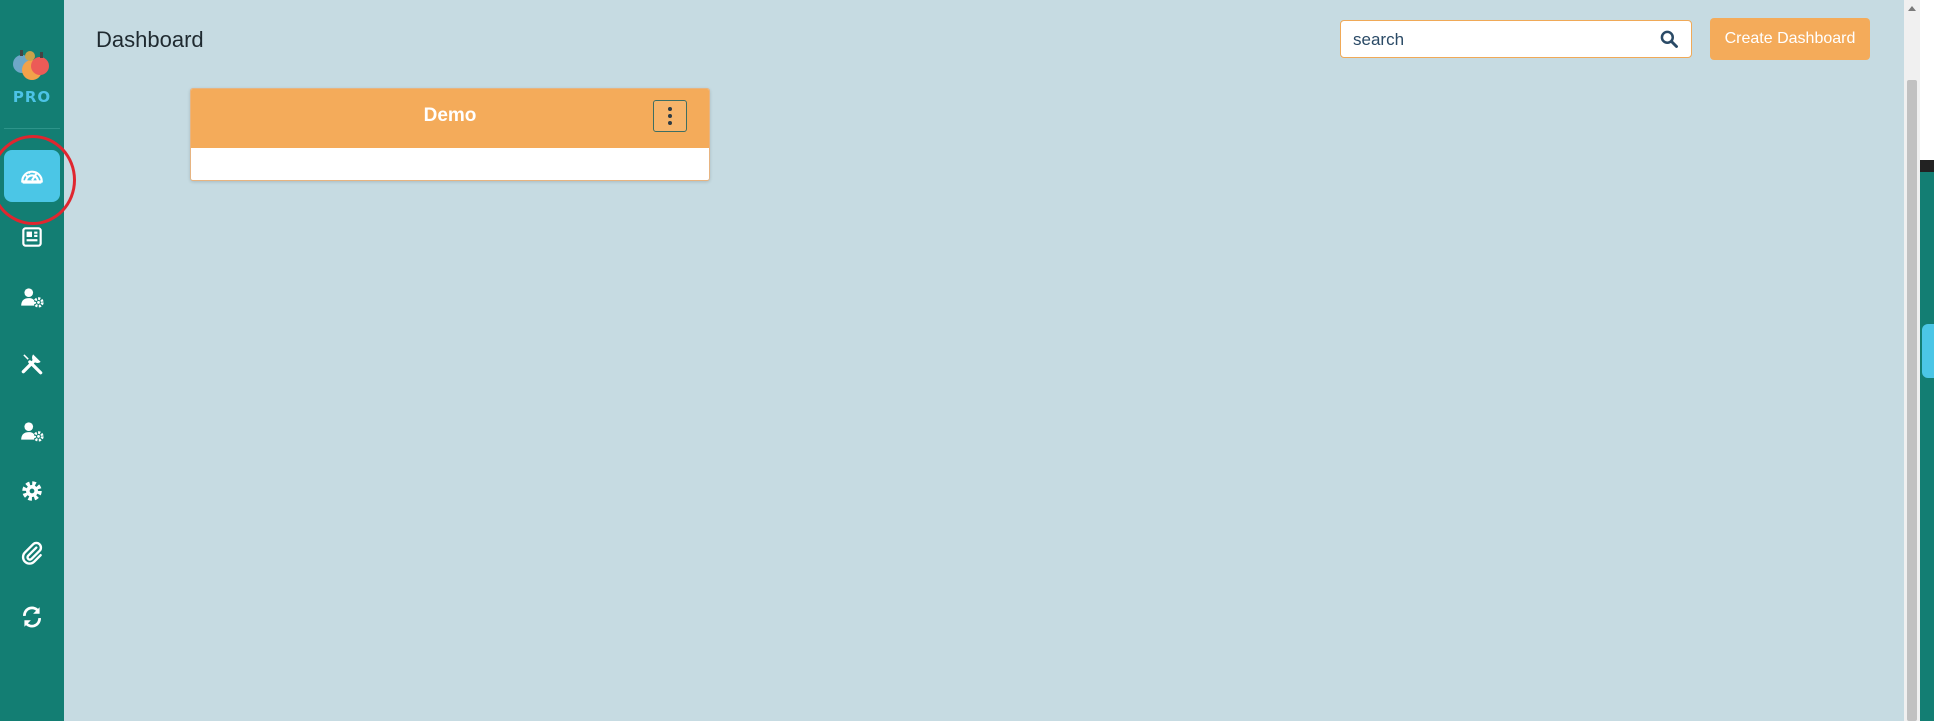  I want to click on scrollbar-thumb, so click(1912, 400).